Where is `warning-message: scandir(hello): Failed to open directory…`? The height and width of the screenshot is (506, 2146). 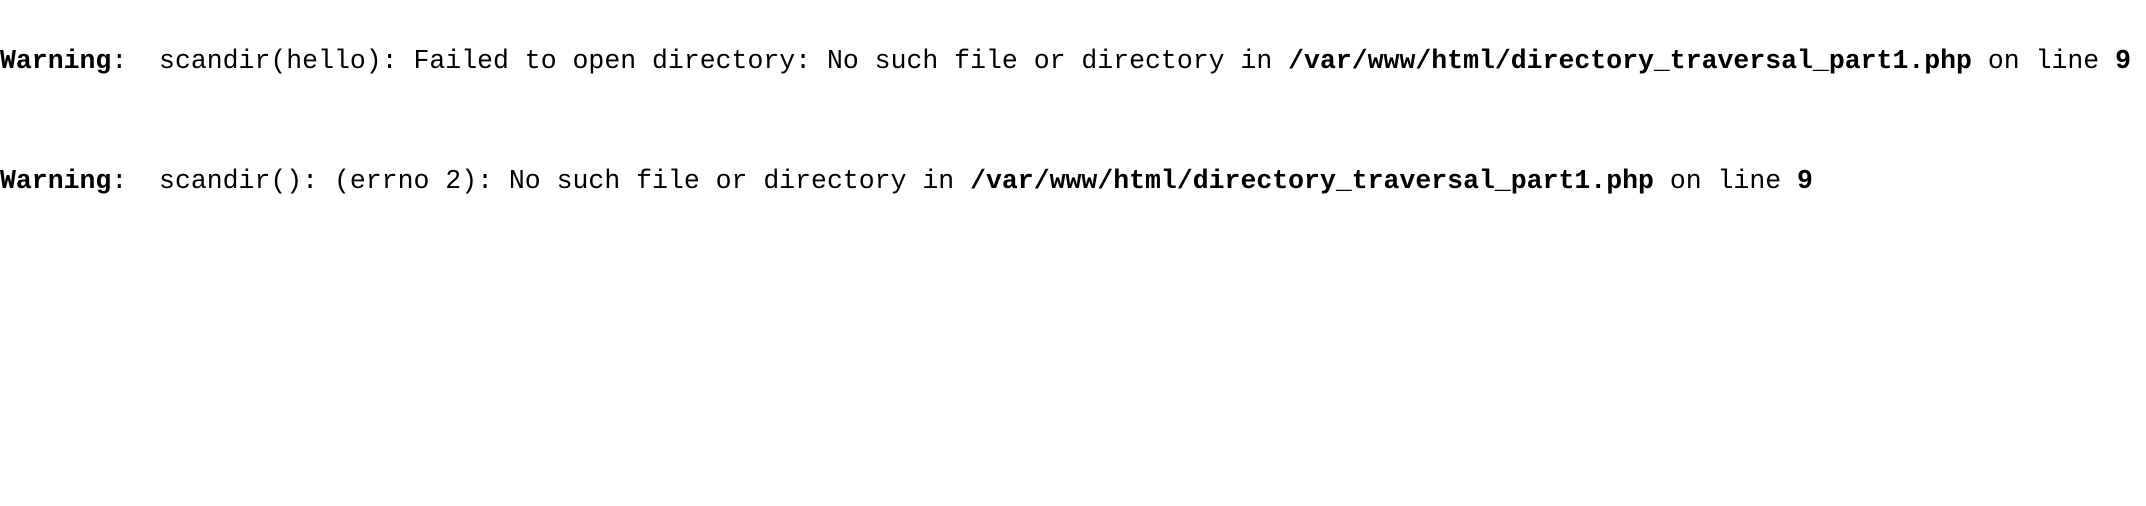
warning-message: scandir(hello): Failed to open directory… is located at coordinates (716, 61).